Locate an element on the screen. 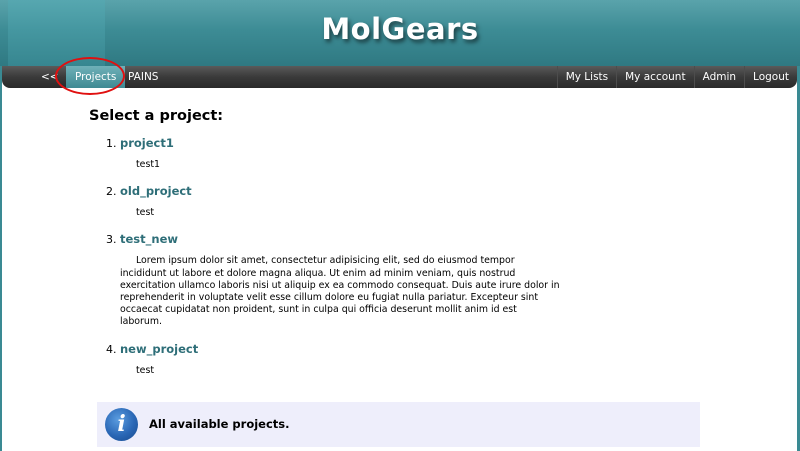  nav-back-link: << is located at coordinates (50, 77).